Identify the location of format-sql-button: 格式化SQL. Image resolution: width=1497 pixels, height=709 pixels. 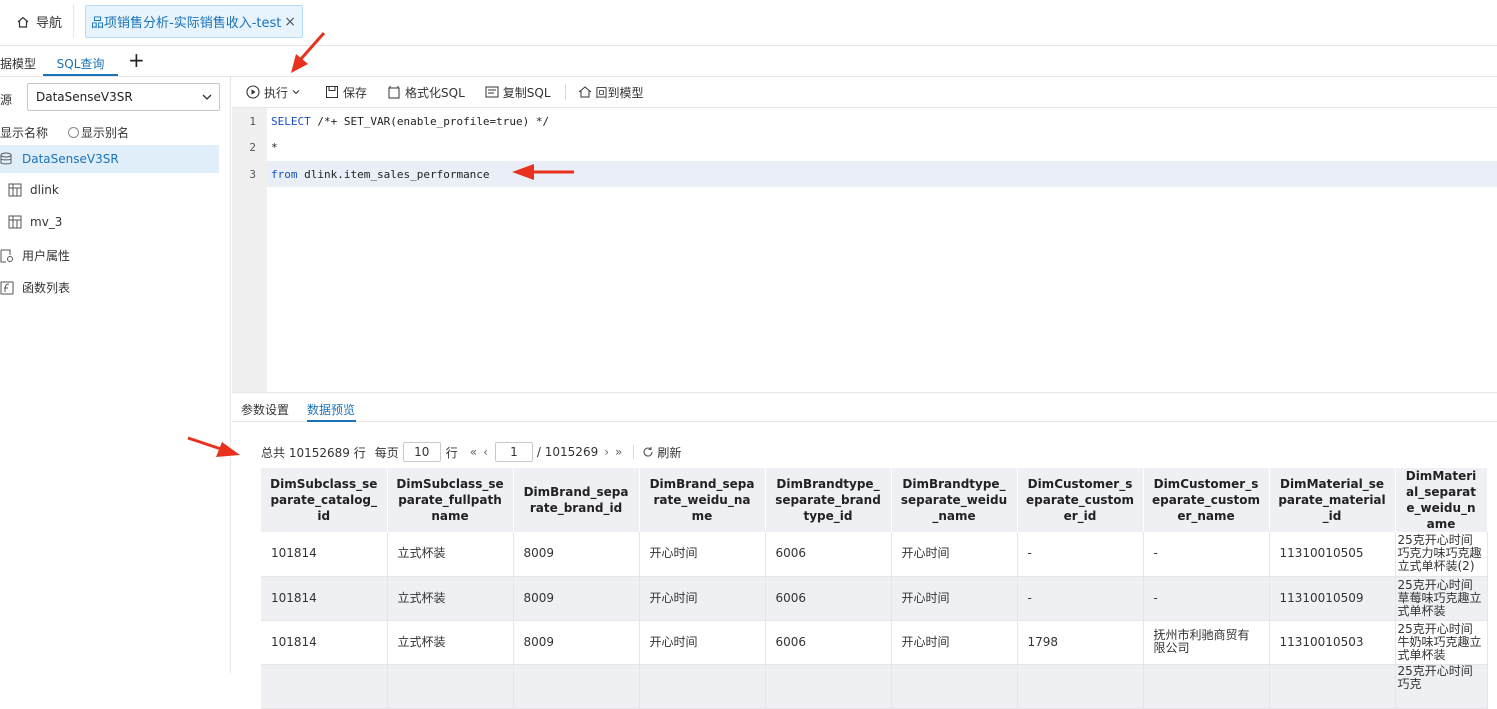
(426, 92).